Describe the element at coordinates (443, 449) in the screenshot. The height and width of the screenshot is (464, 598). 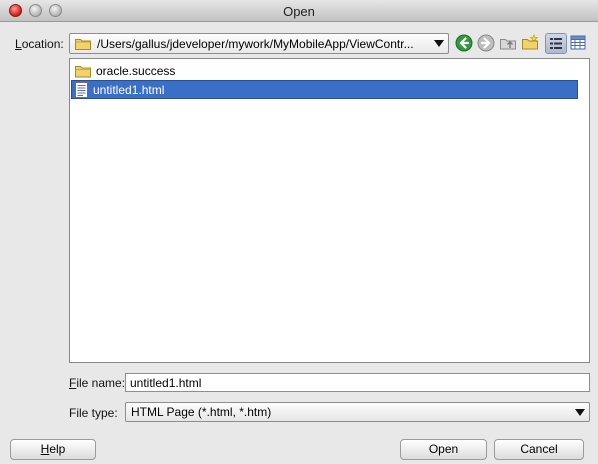
I see `open-button: Open` at that location.